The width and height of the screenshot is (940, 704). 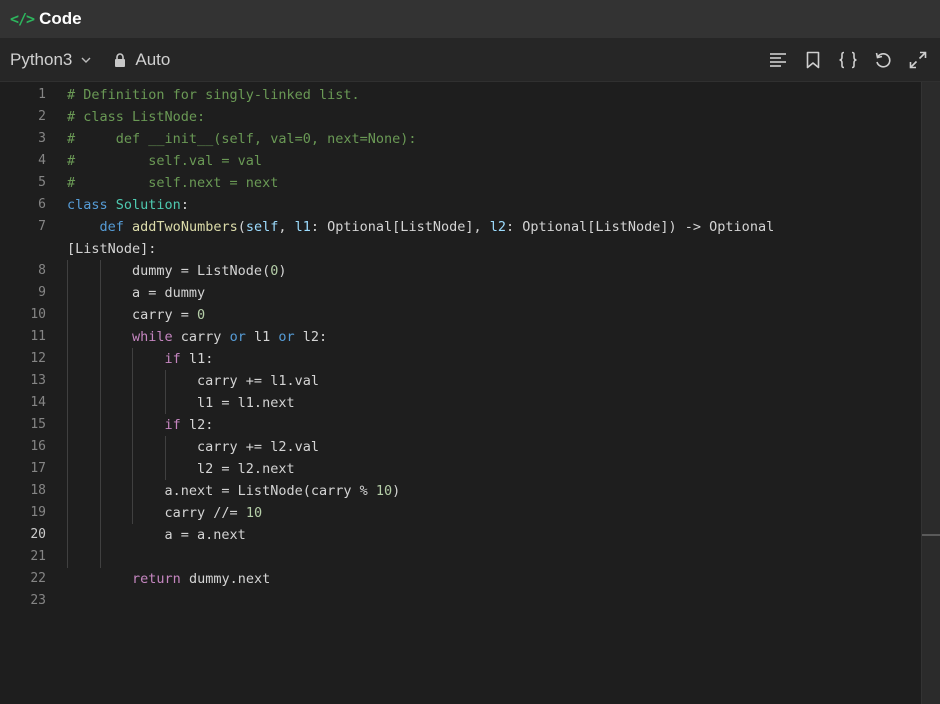 What do you see at coordinates (461, 117) in the screenshot?
I see `code-line: 2 # class ListNode:` at bounding box center [461, 117].